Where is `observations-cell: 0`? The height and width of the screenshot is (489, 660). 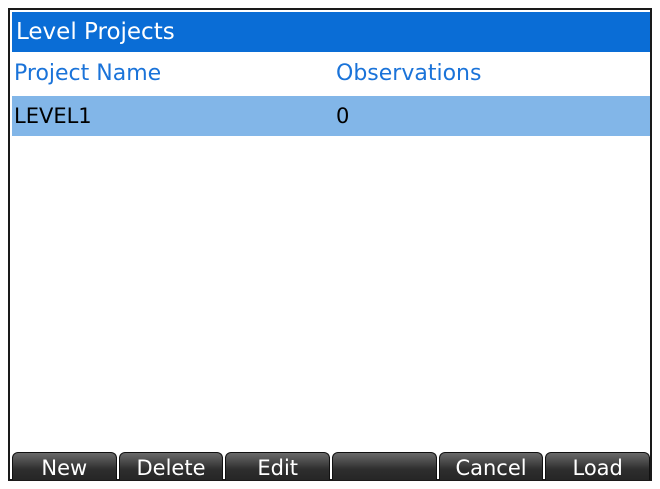
observations-cell: 0 is located at coordinates (343, 116).